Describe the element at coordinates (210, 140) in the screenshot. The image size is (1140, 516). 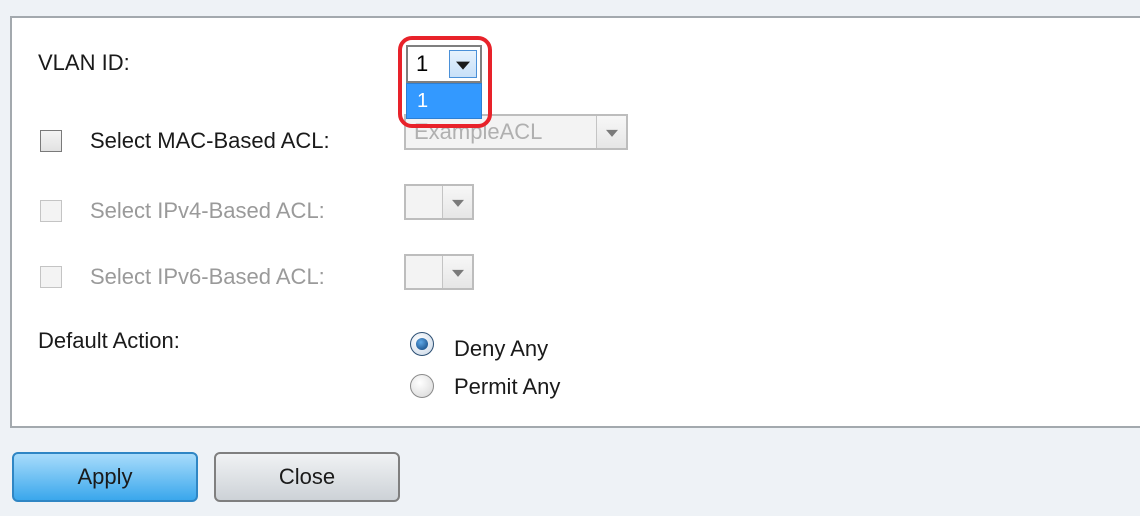
I see `mac-acl-label: Select MAC-Based ACL:` at that location.